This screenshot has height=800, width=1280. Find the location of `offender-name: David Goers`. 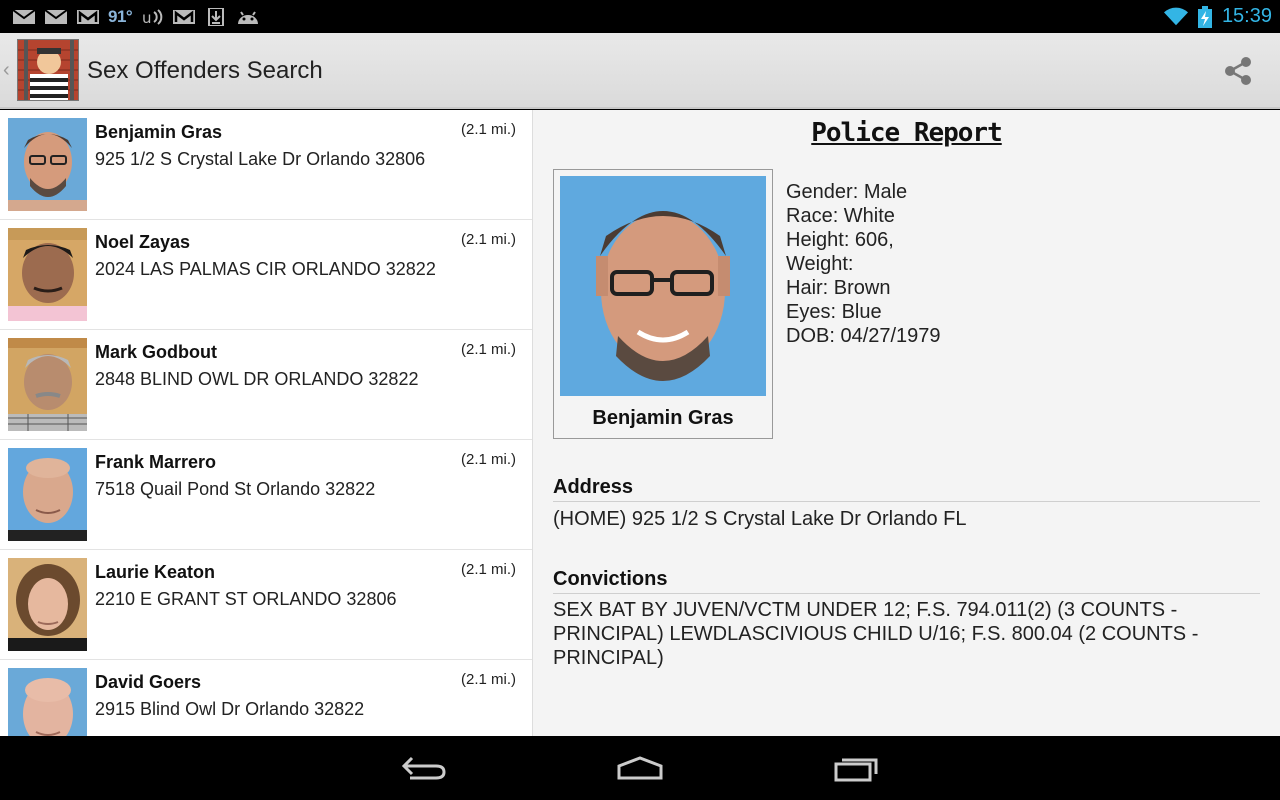

offender-name: David Goers is located at coordinates (148, 682).